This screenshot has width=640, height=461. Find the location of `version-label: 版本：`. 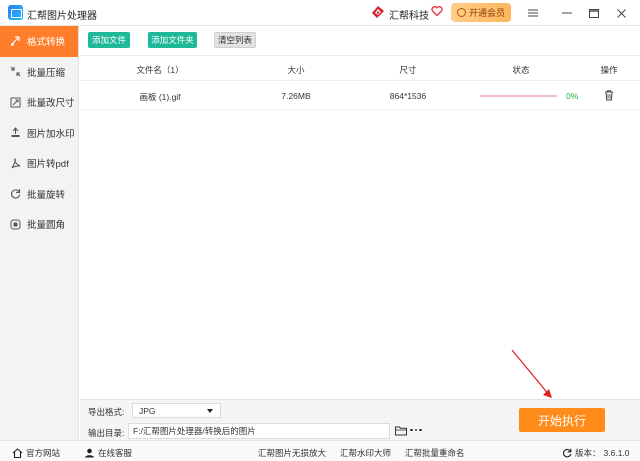

version-label: 版本： is located at coordinates (588, 453).